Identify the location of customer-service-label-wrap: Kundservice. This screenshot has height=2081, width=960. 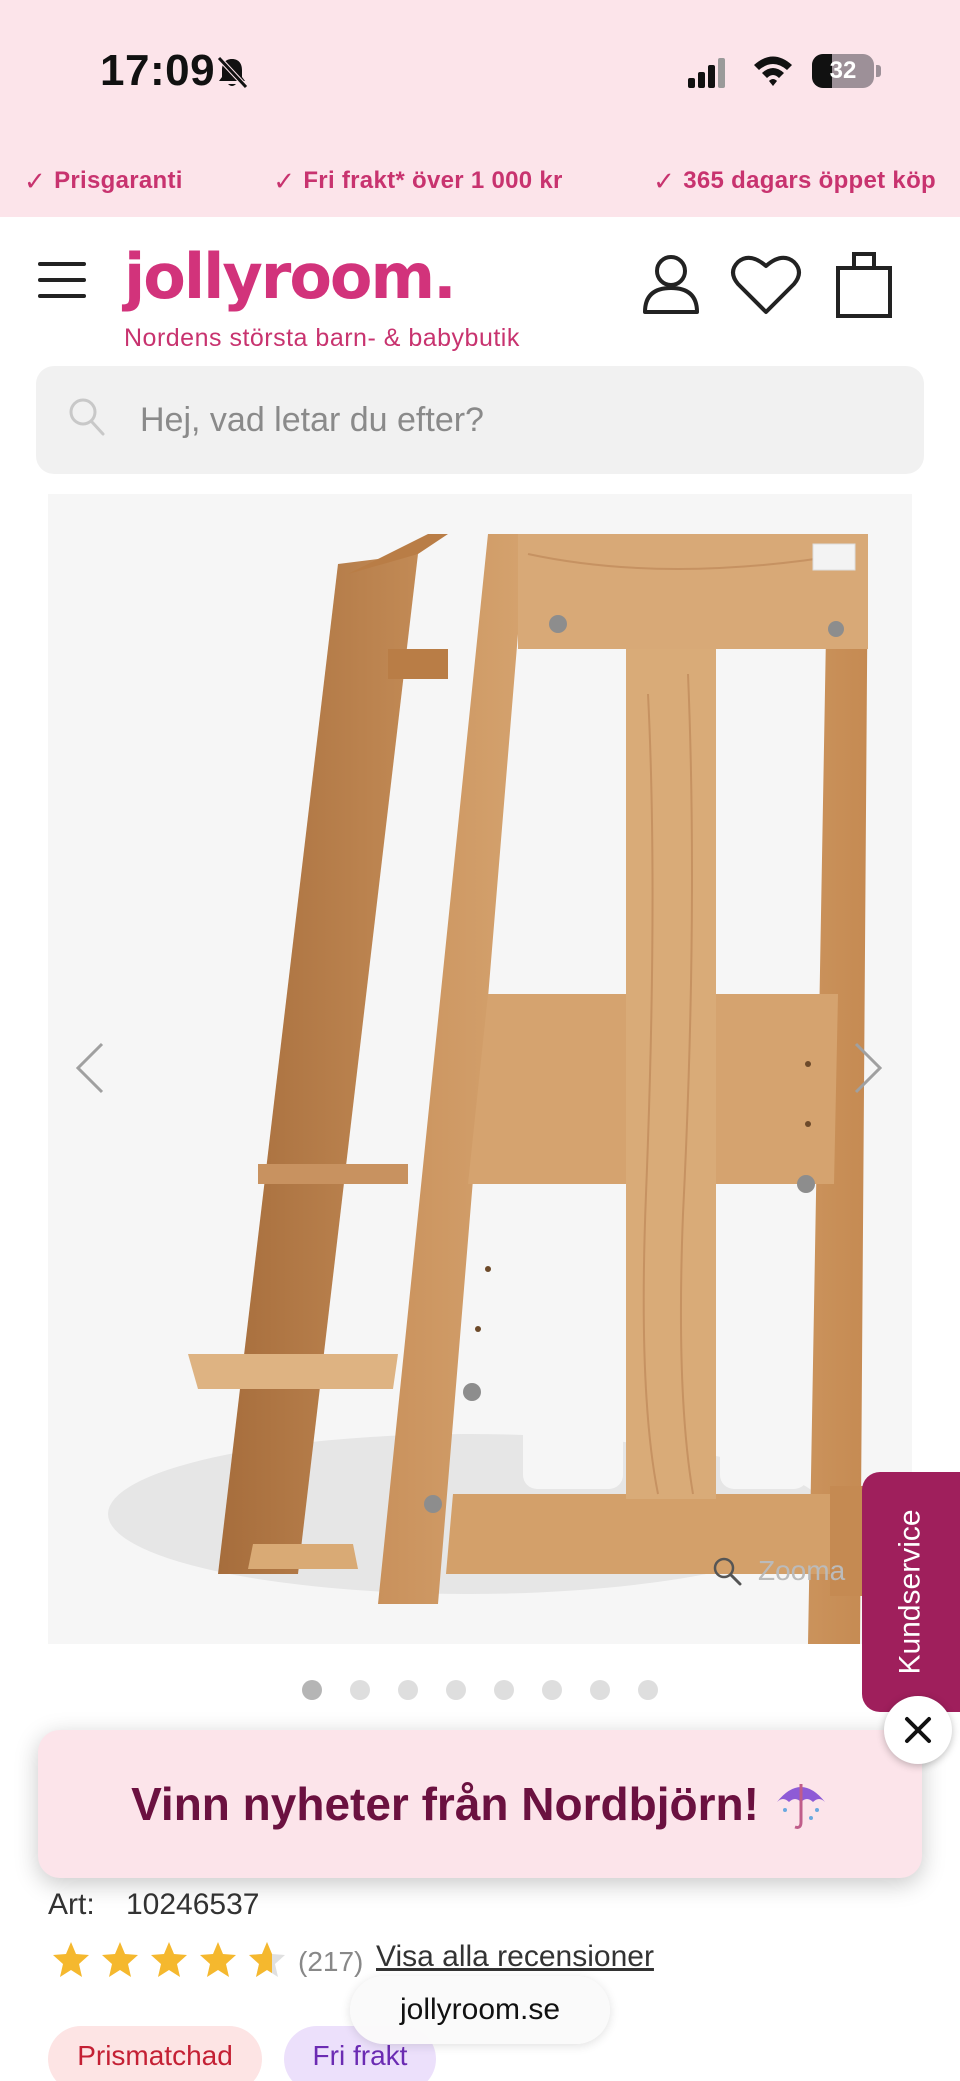
(911, 1592).